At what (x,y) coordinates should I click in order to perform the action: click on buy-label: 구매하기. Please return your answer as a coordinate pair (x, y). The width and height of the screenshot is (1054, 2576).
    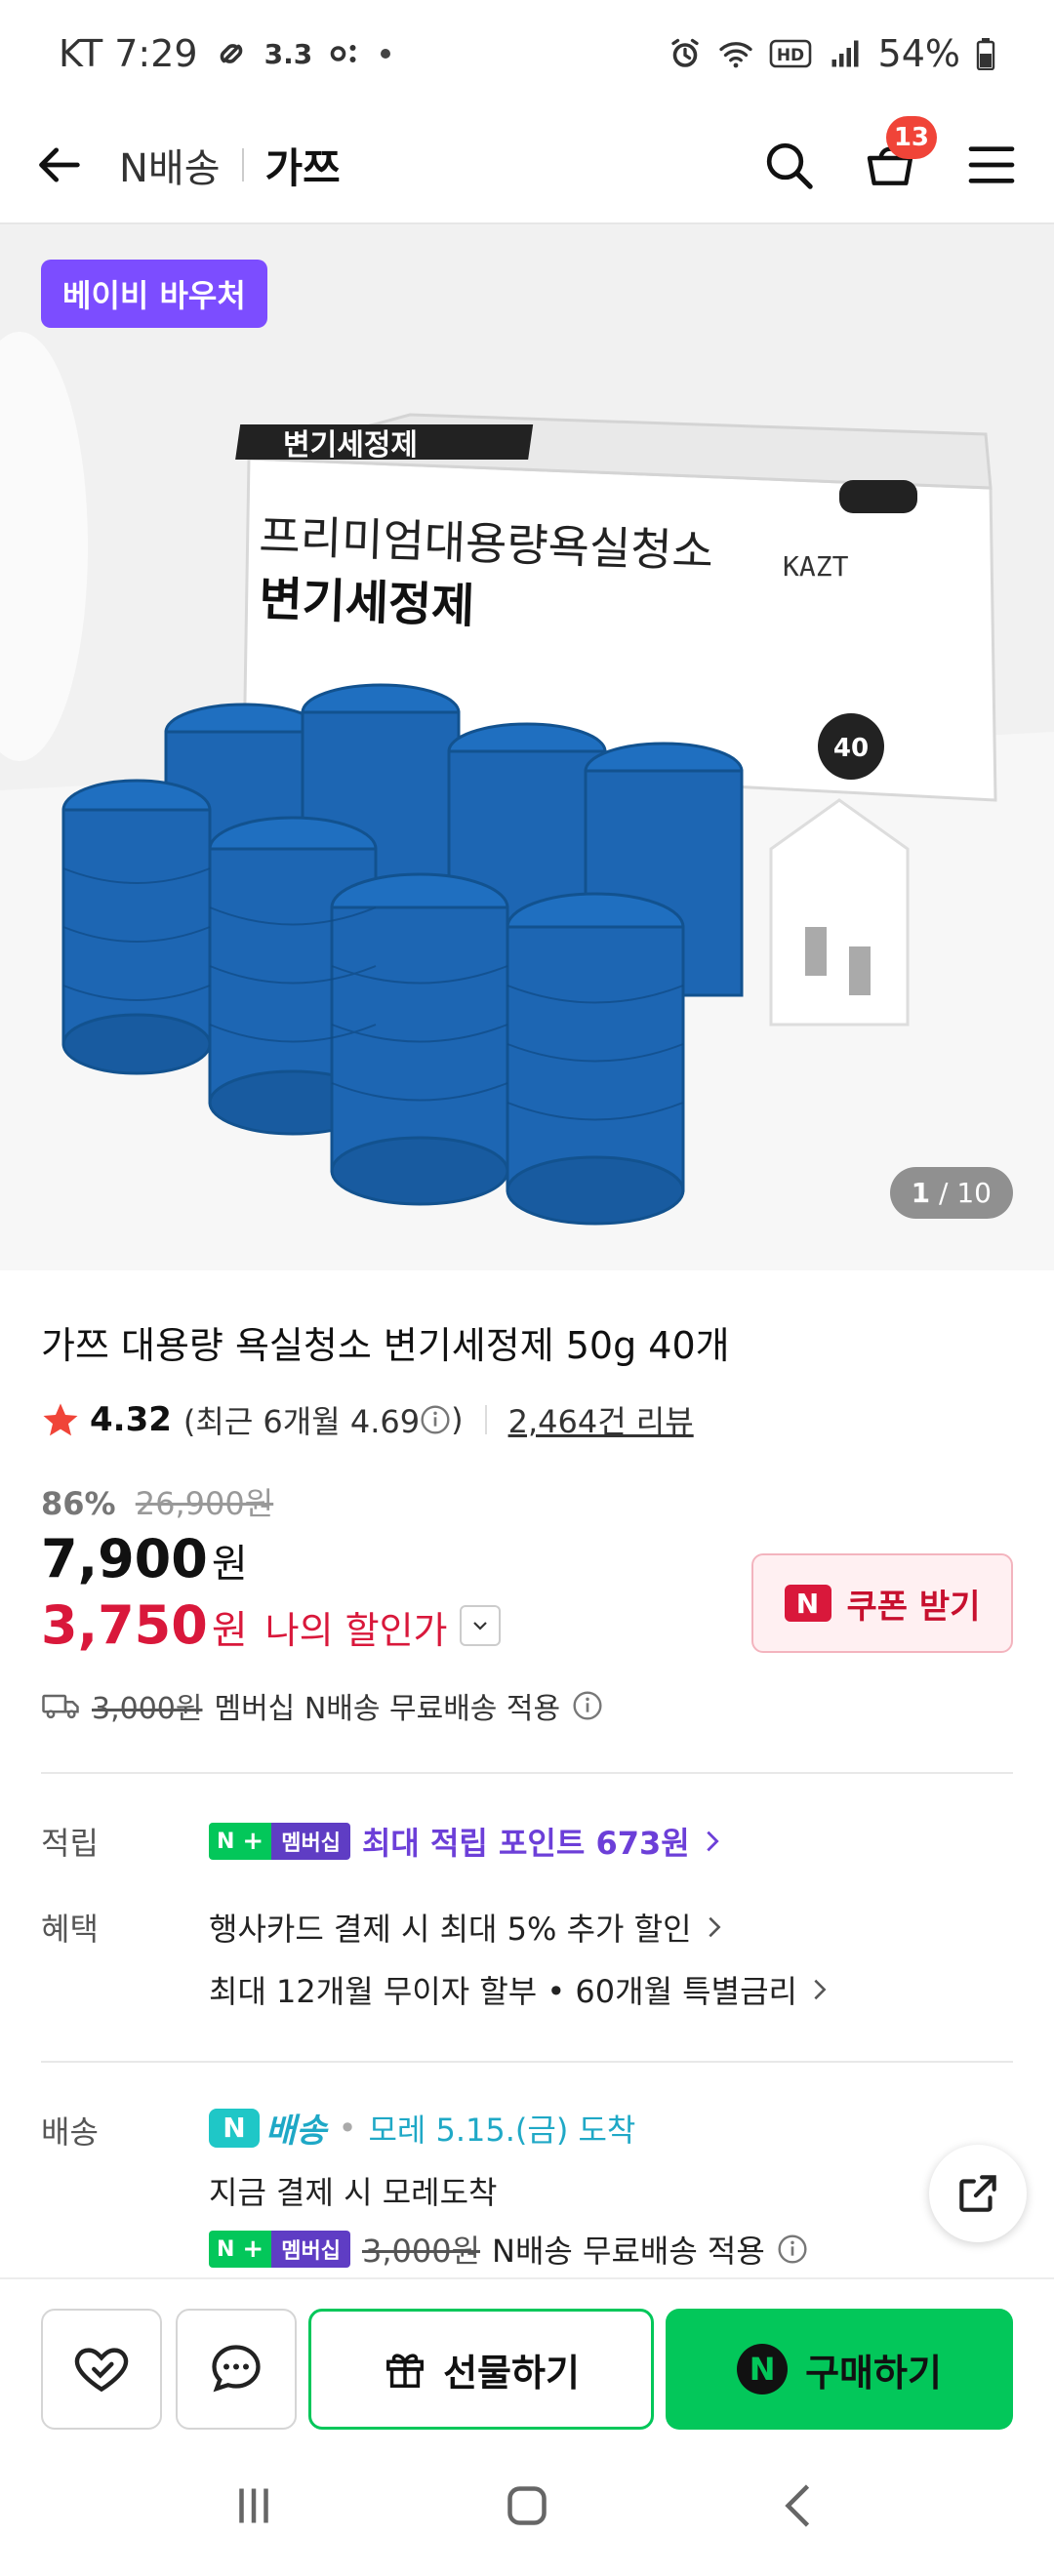
    Looking at the image, I should click on (873, 2373).